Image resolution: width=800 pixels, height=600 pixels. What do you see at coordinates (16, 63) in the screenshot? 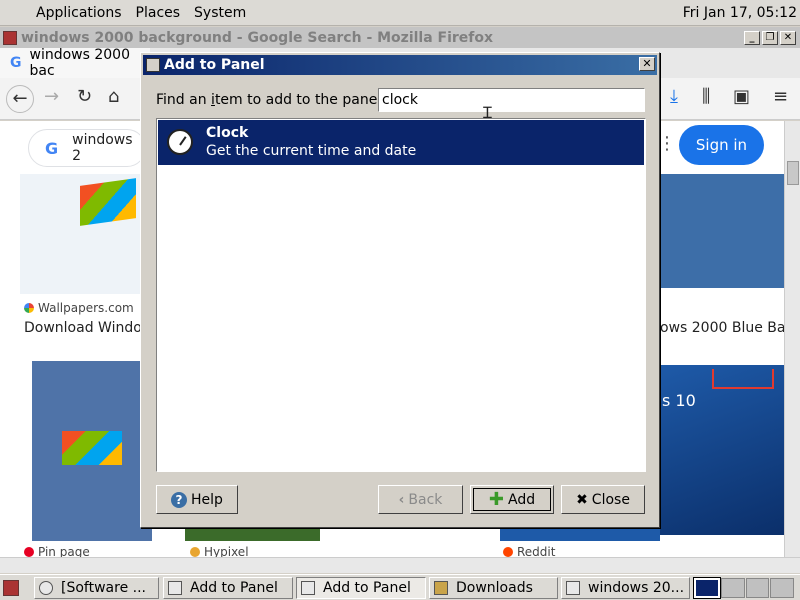
I see `google-favicon-icon: G` at bounding box center [16, 63].